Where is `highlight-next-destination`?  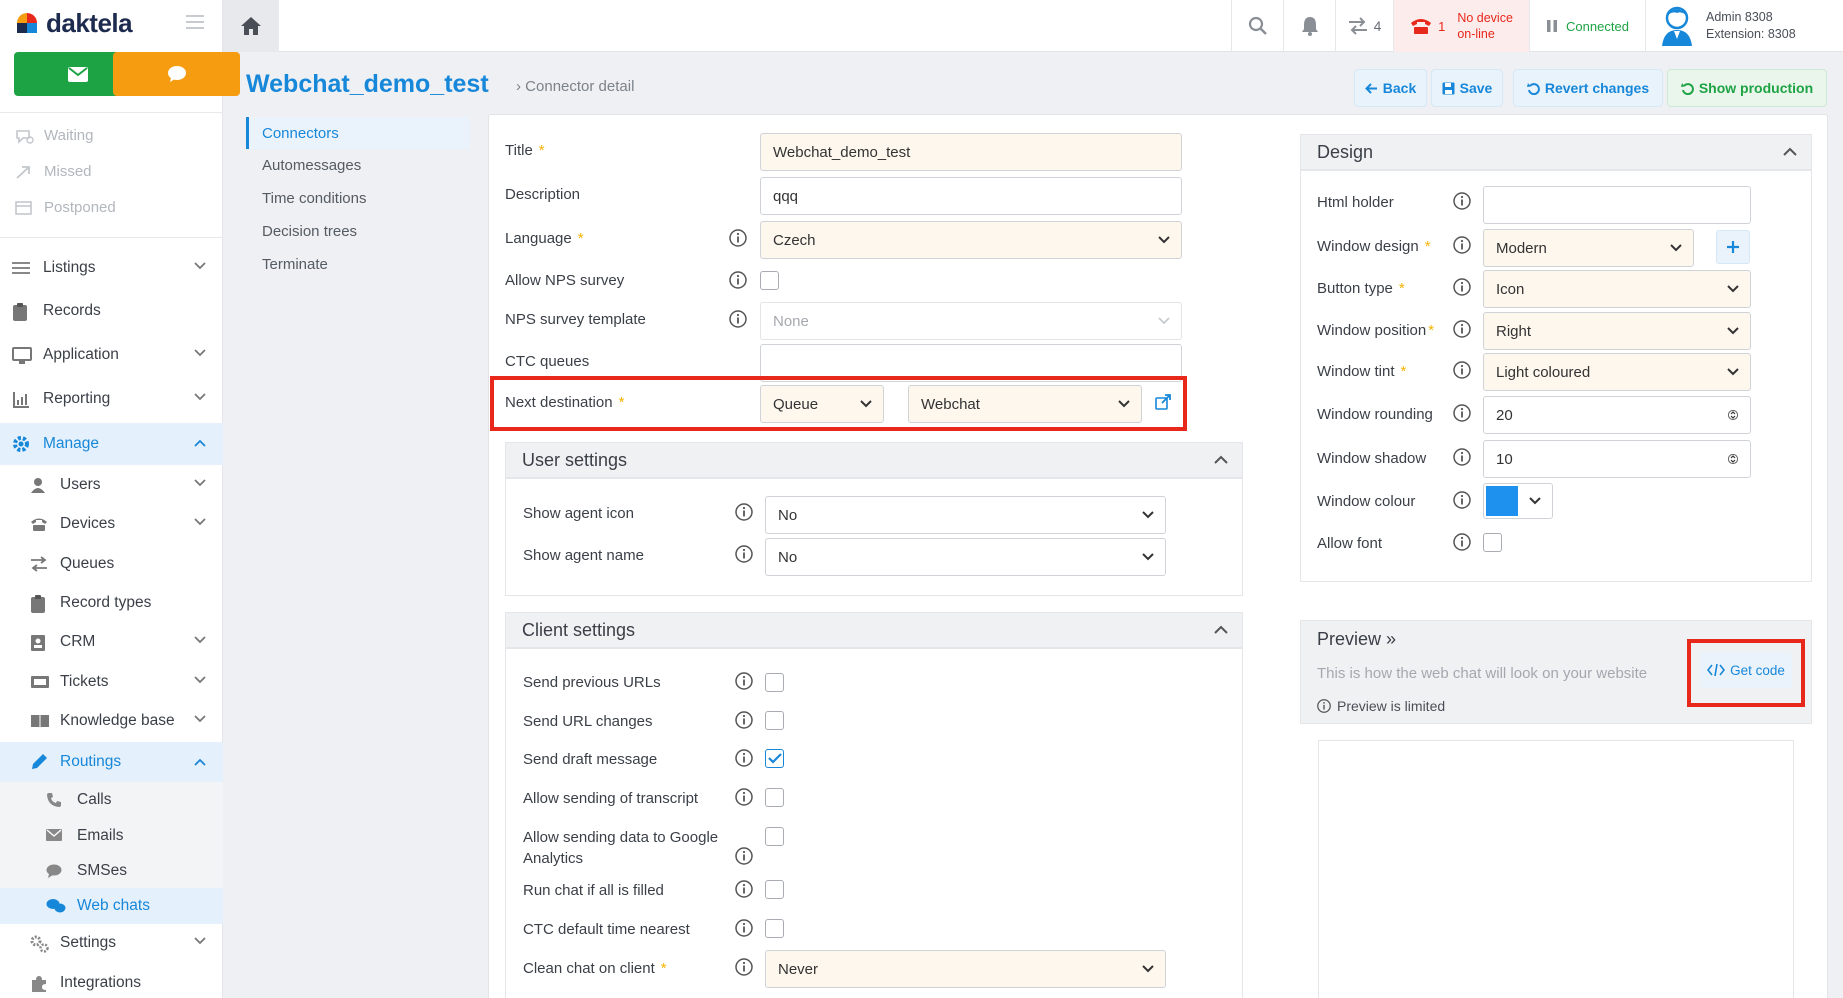 highlight-next-destination is located at coordinates (838, 403).